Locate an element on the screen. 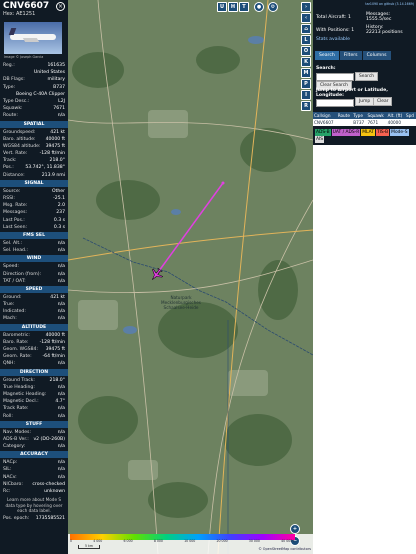  search-input is located at coordinates (335, 77).